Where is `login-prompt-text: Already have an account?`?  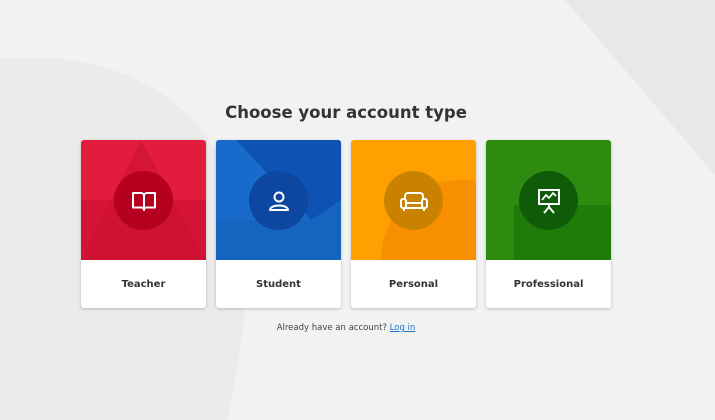 login-prompt-text: Already have an account? is located at coordinates (331, 328).